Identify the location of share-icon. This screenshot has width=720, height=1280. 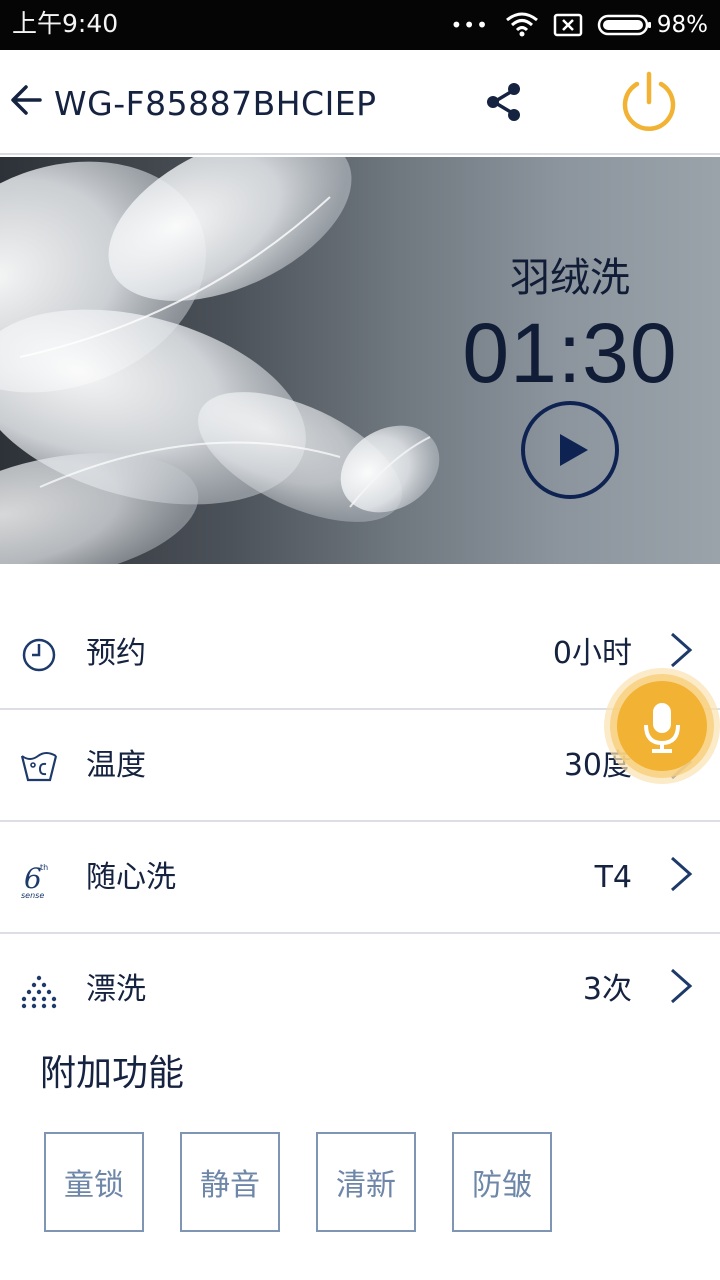
(504, 102).